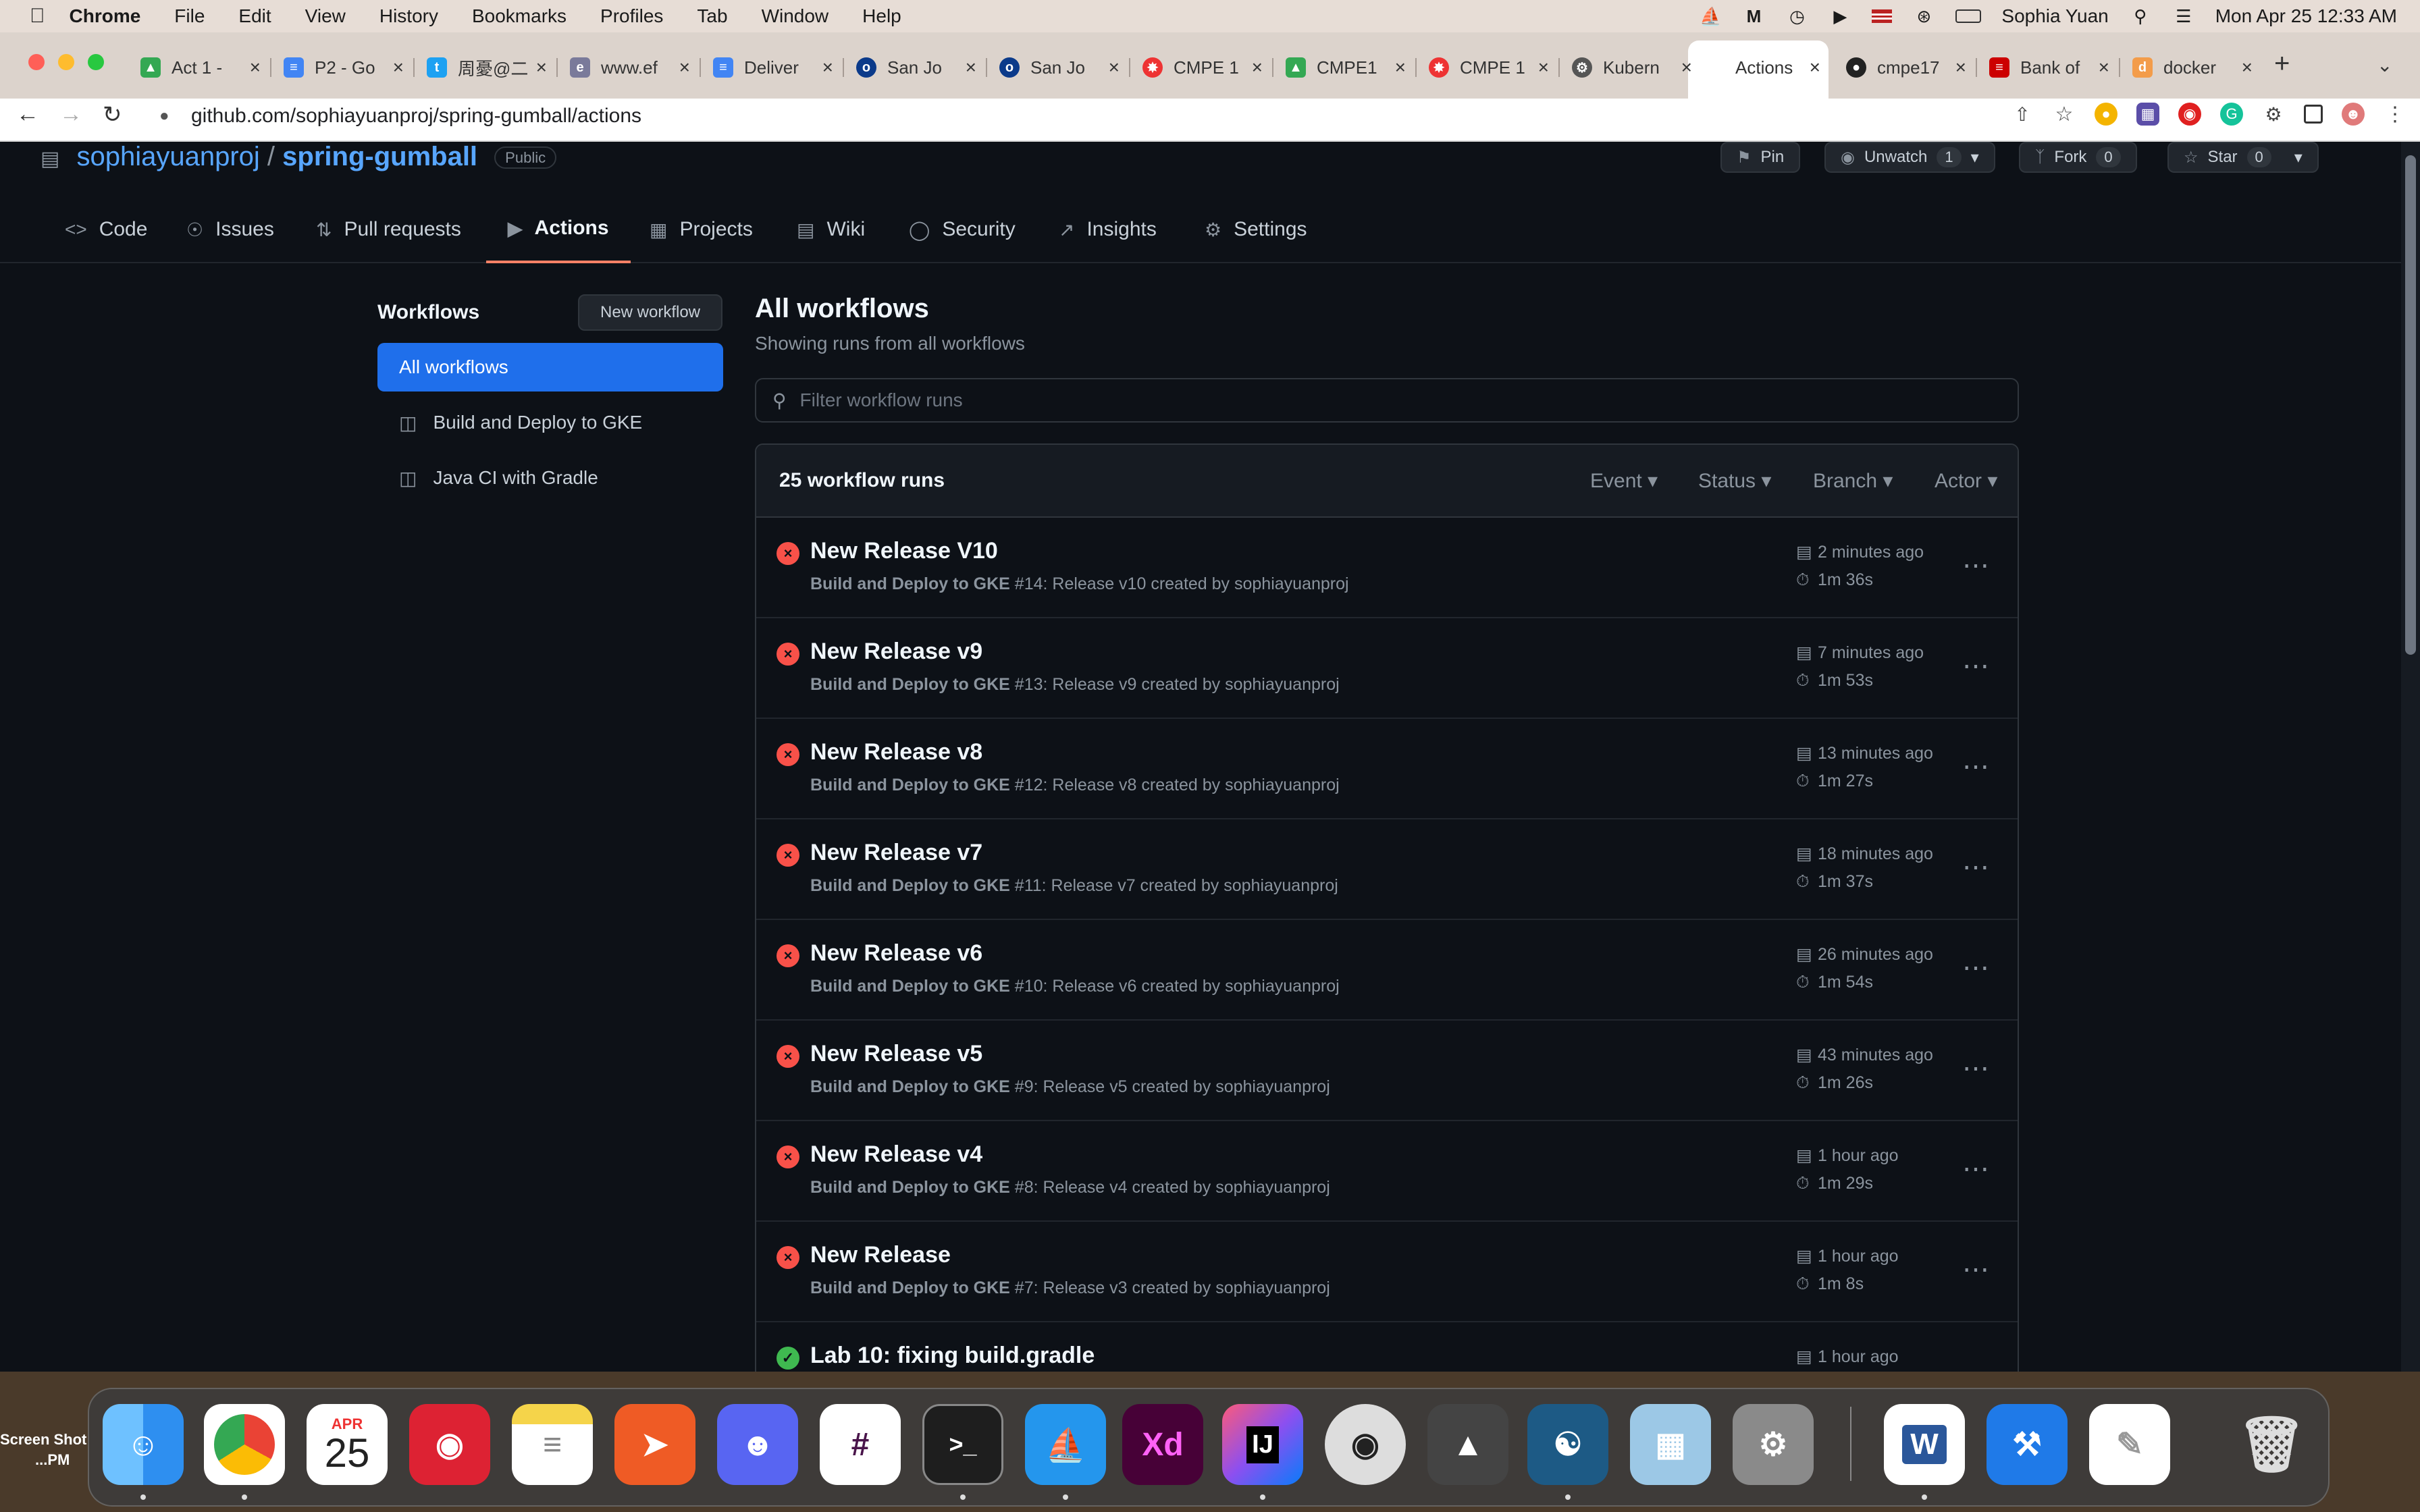  I want to click on tab-wiki: ▤ Wiki, so click(831, 230).